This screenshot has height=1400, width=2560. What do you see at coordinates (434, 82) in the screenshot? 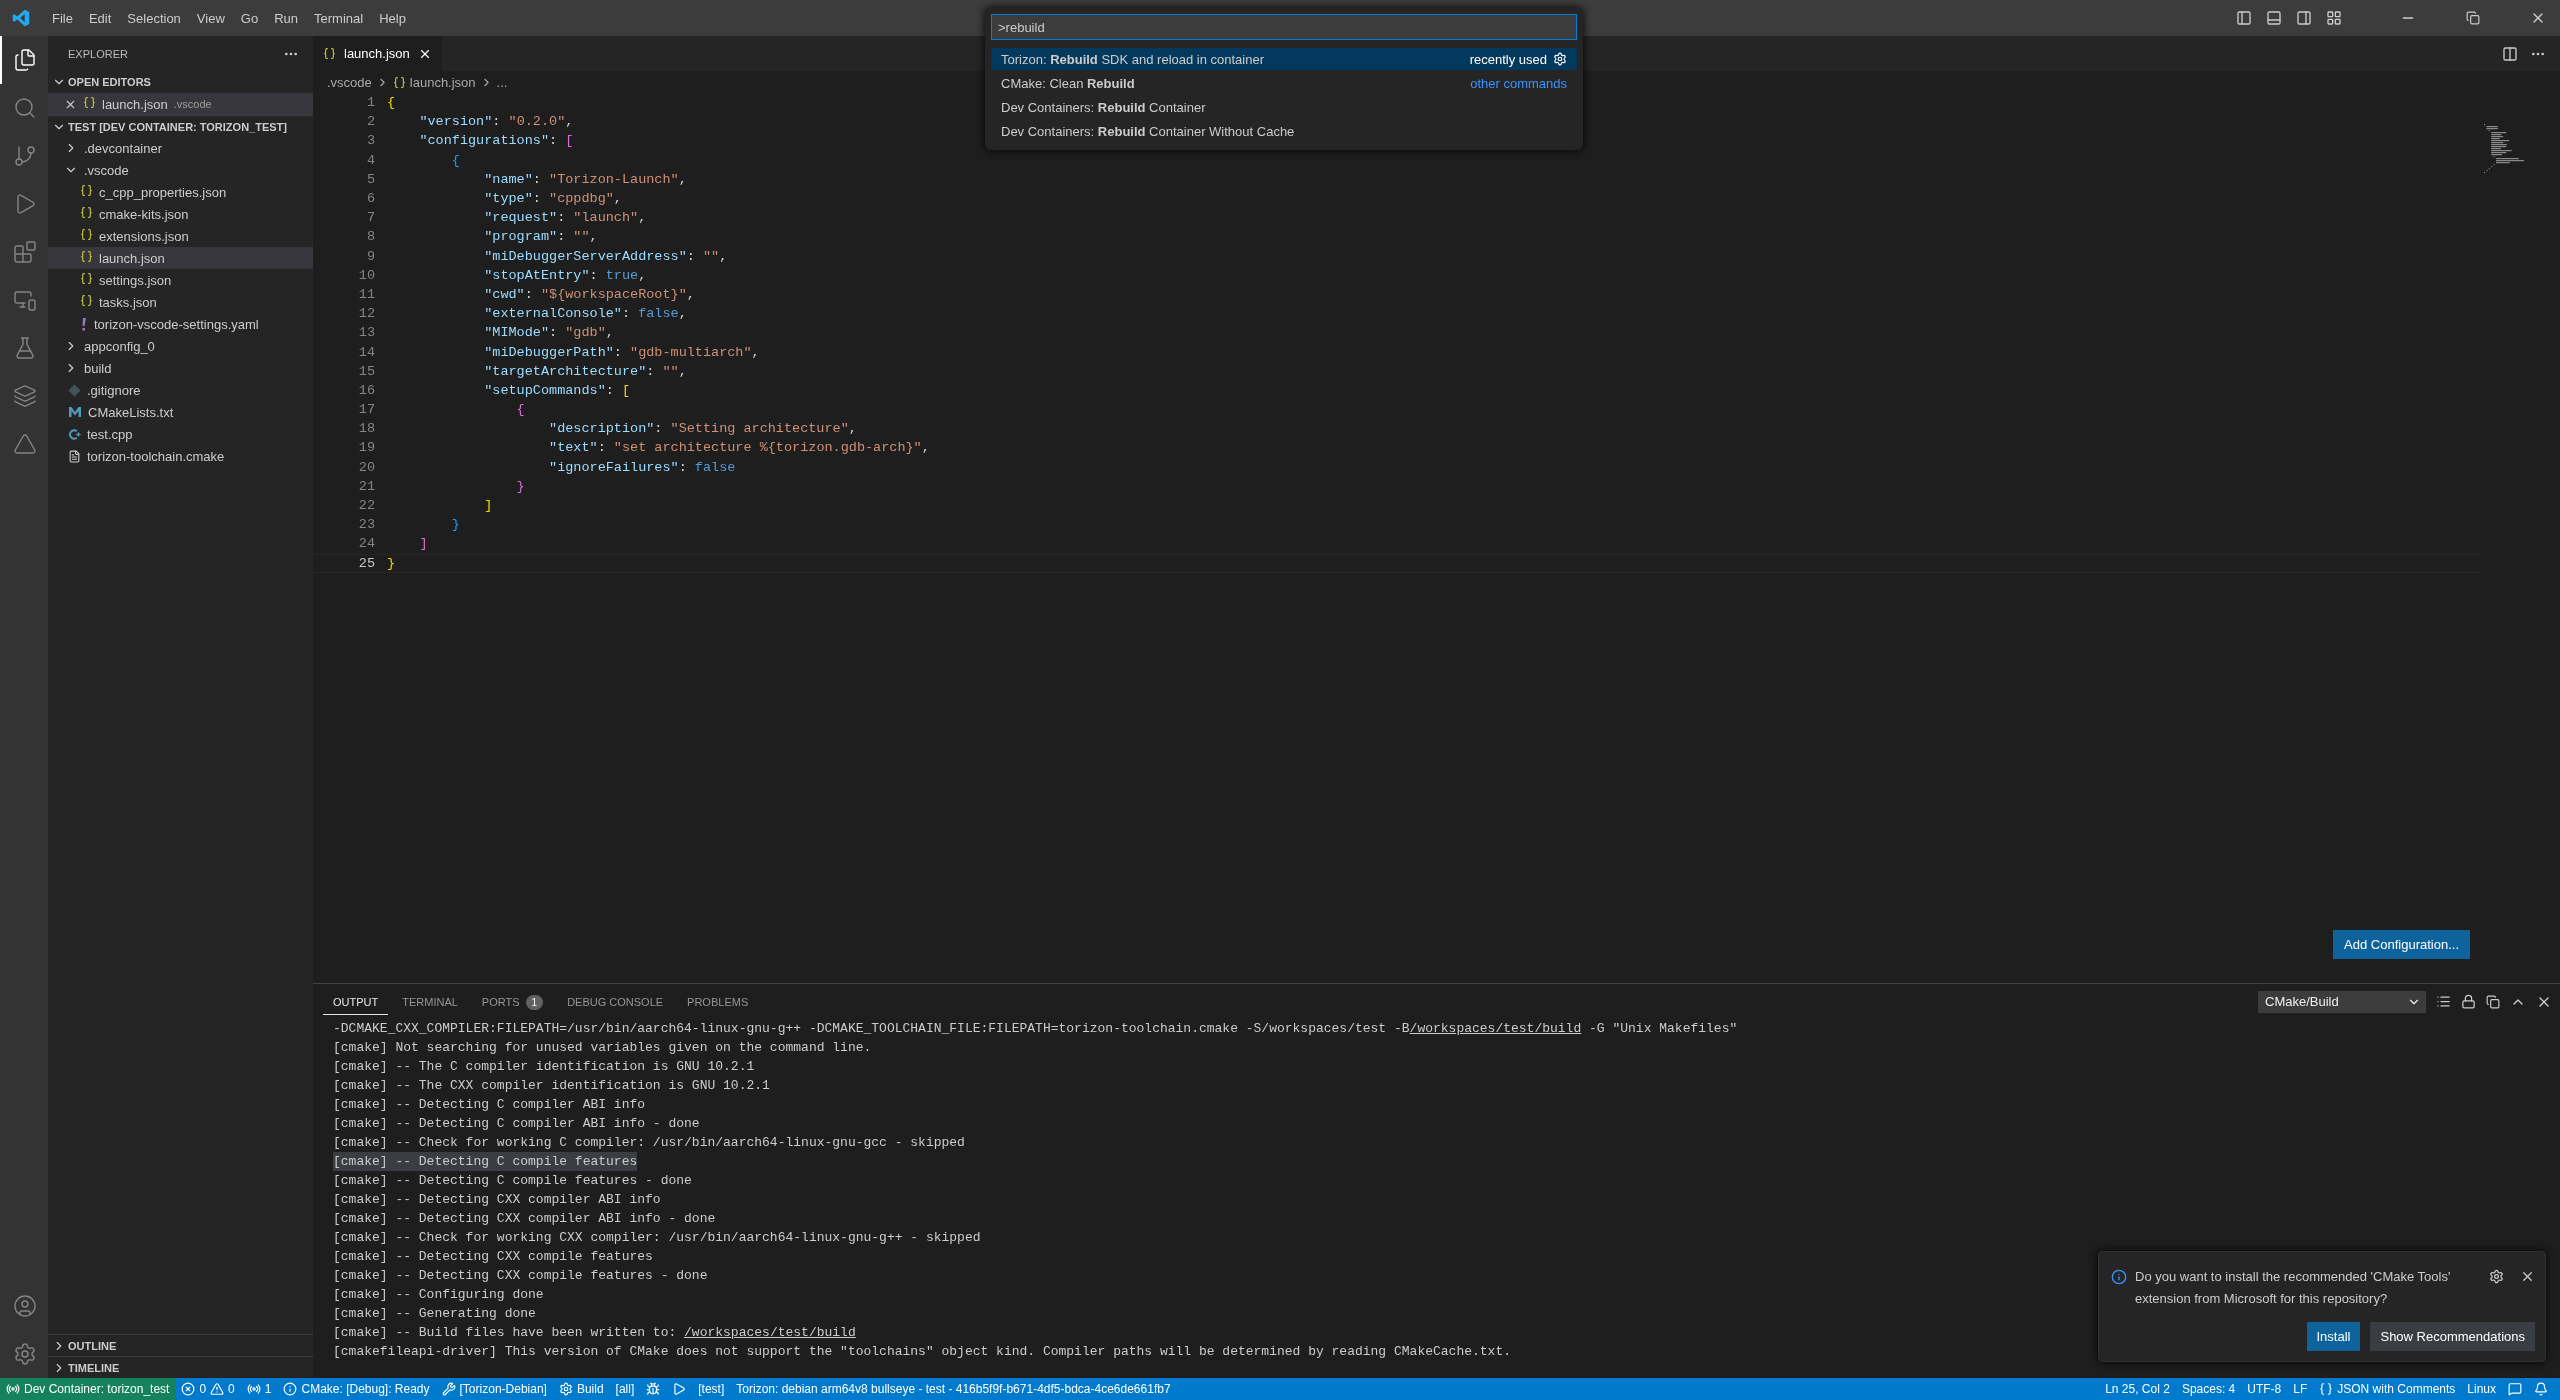
I see `breadcrumb: launch.json` at bounding box center [434, 82].